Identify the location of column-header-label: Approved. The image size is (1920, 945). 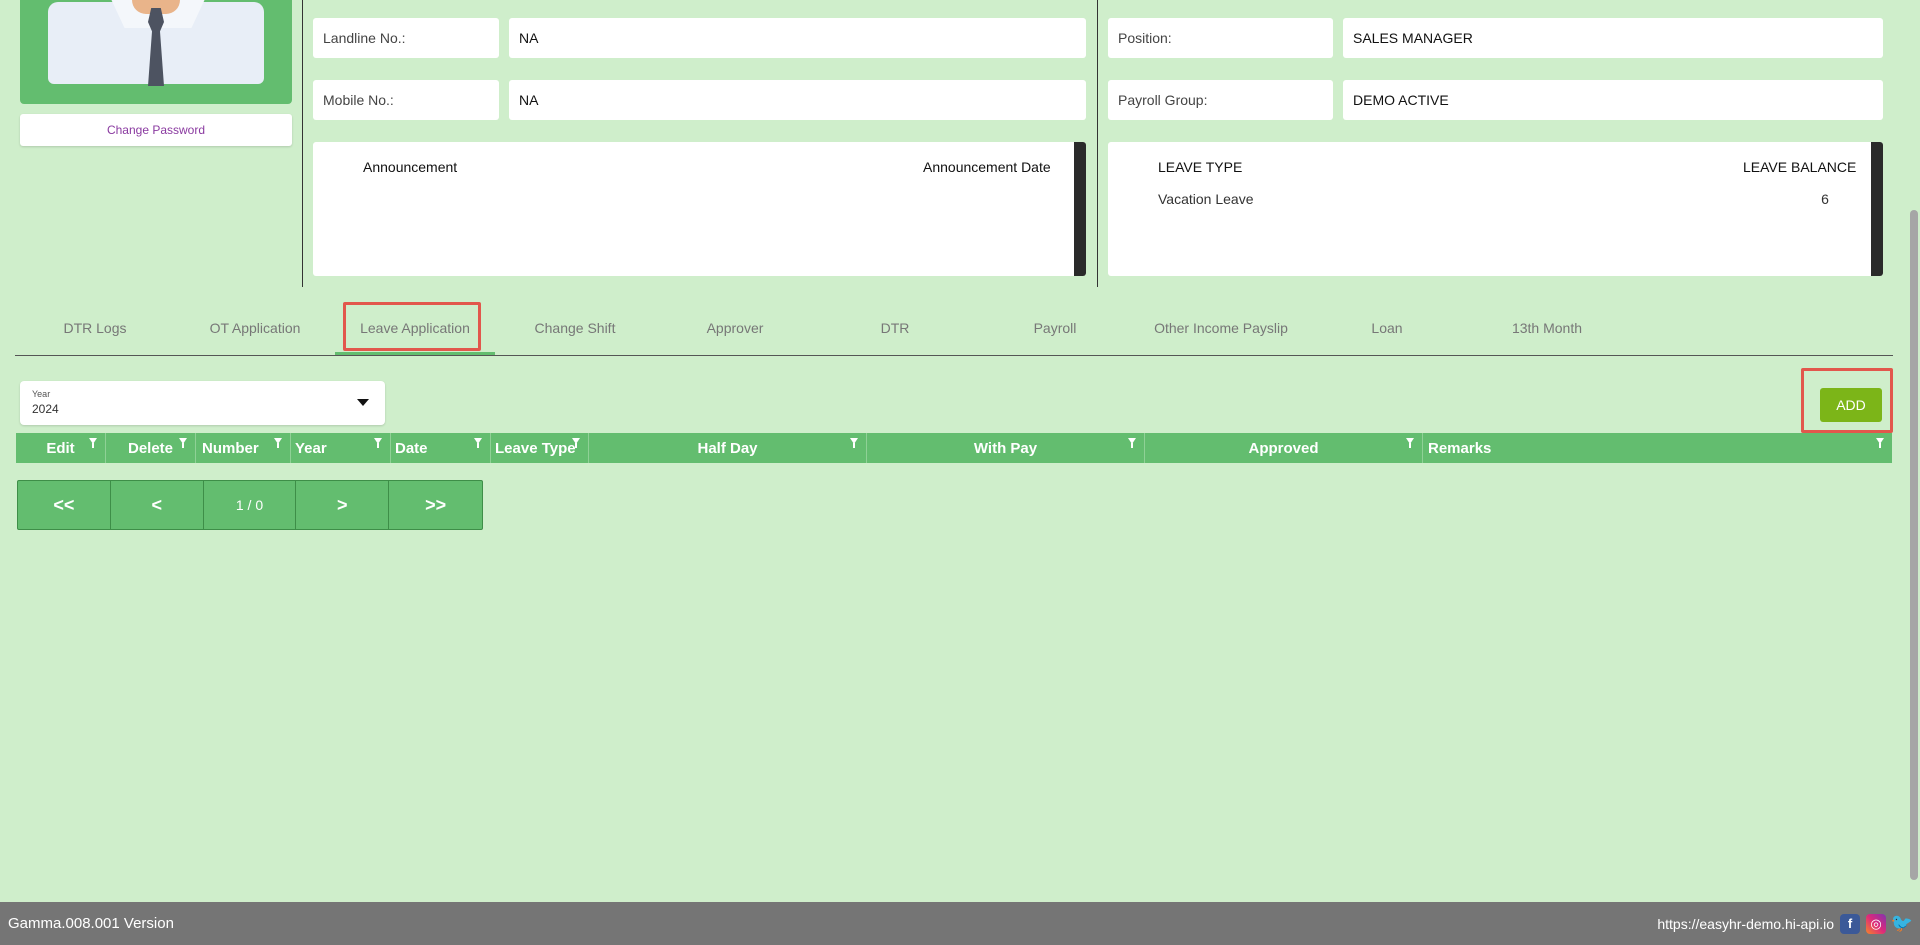
(1283, 448).